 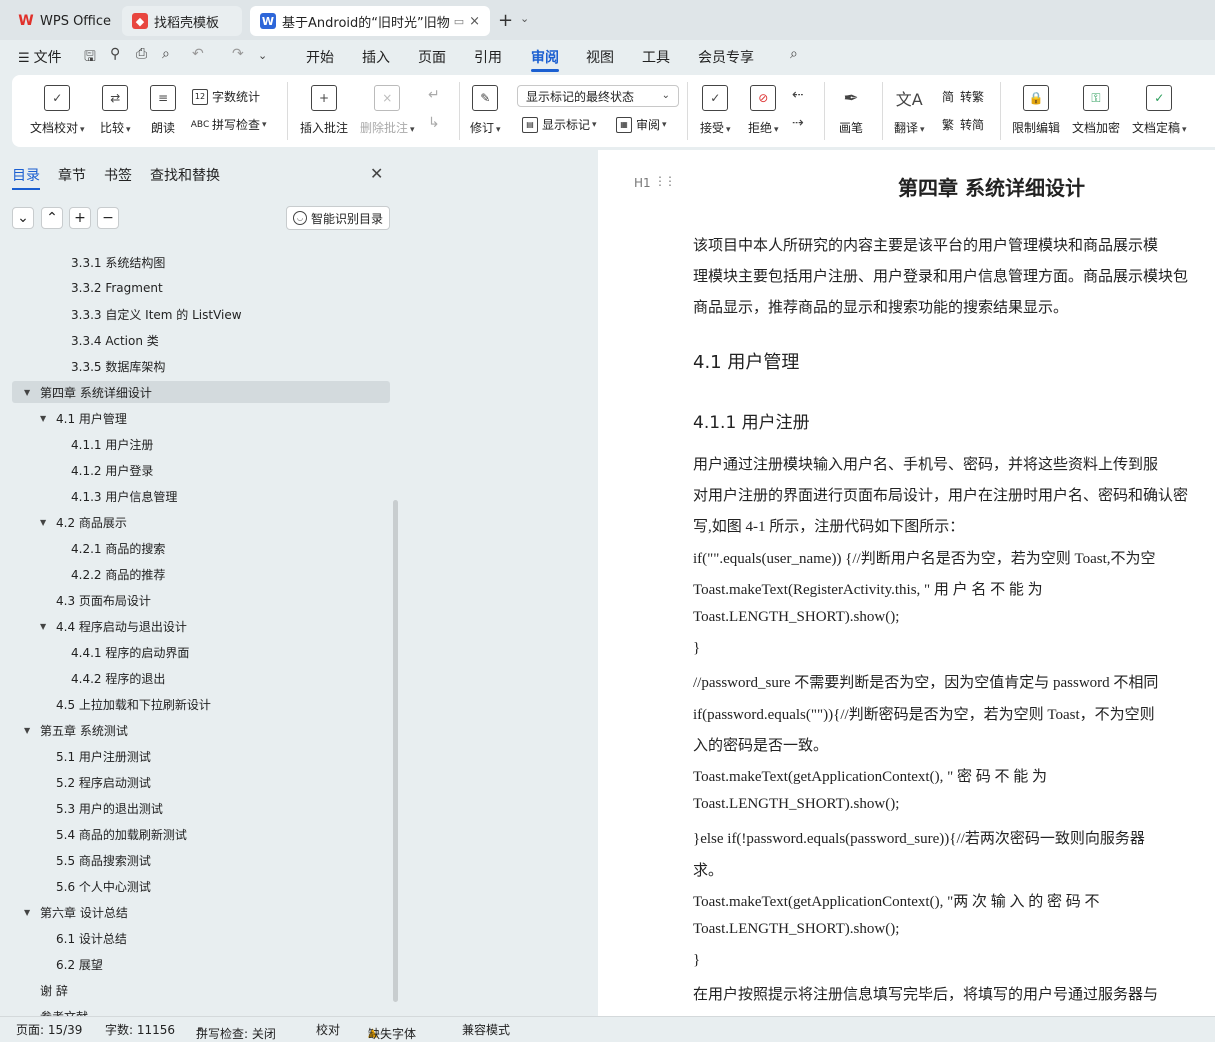 I want to click on toc-item: 4.2.1 商品的搜索, so click(x=195, y=548).